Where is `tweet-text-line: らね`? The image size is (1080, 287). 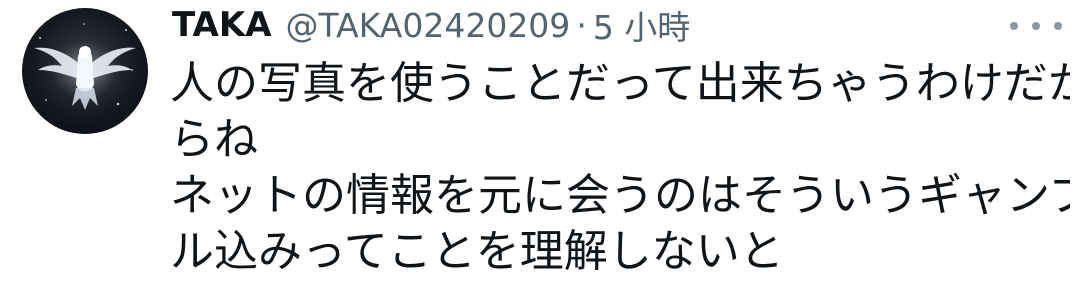 tweet-text-line: らね is located at coordinates (214, 139).